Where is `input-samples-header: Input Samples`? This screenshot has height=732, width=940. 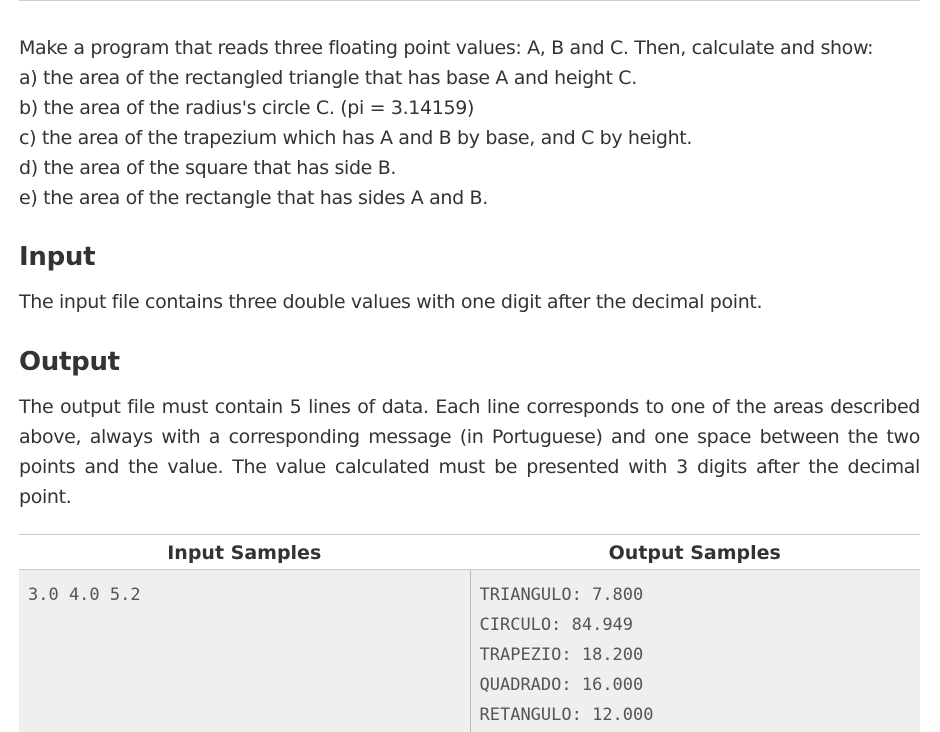
input-samples-header: Input Samples is located at coordinates (244, 553).